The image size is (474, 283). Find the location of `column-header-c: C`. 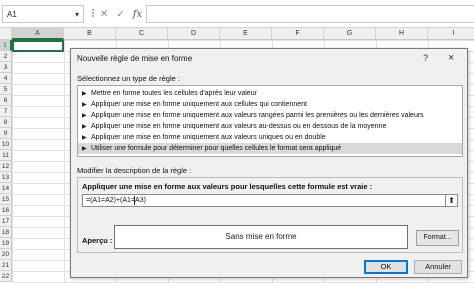

column-header-c: C is located at coordinates (142, 34).